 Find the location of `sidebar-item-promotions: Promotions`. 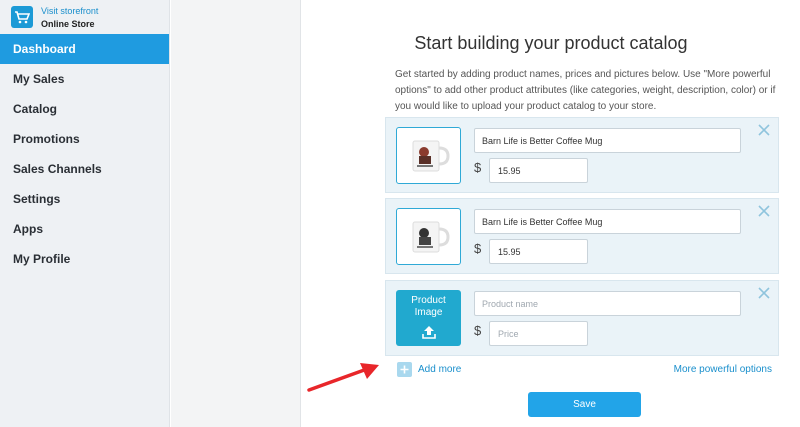

sidebar-item-promotions: Promotions is located at coordinates (84, 139).